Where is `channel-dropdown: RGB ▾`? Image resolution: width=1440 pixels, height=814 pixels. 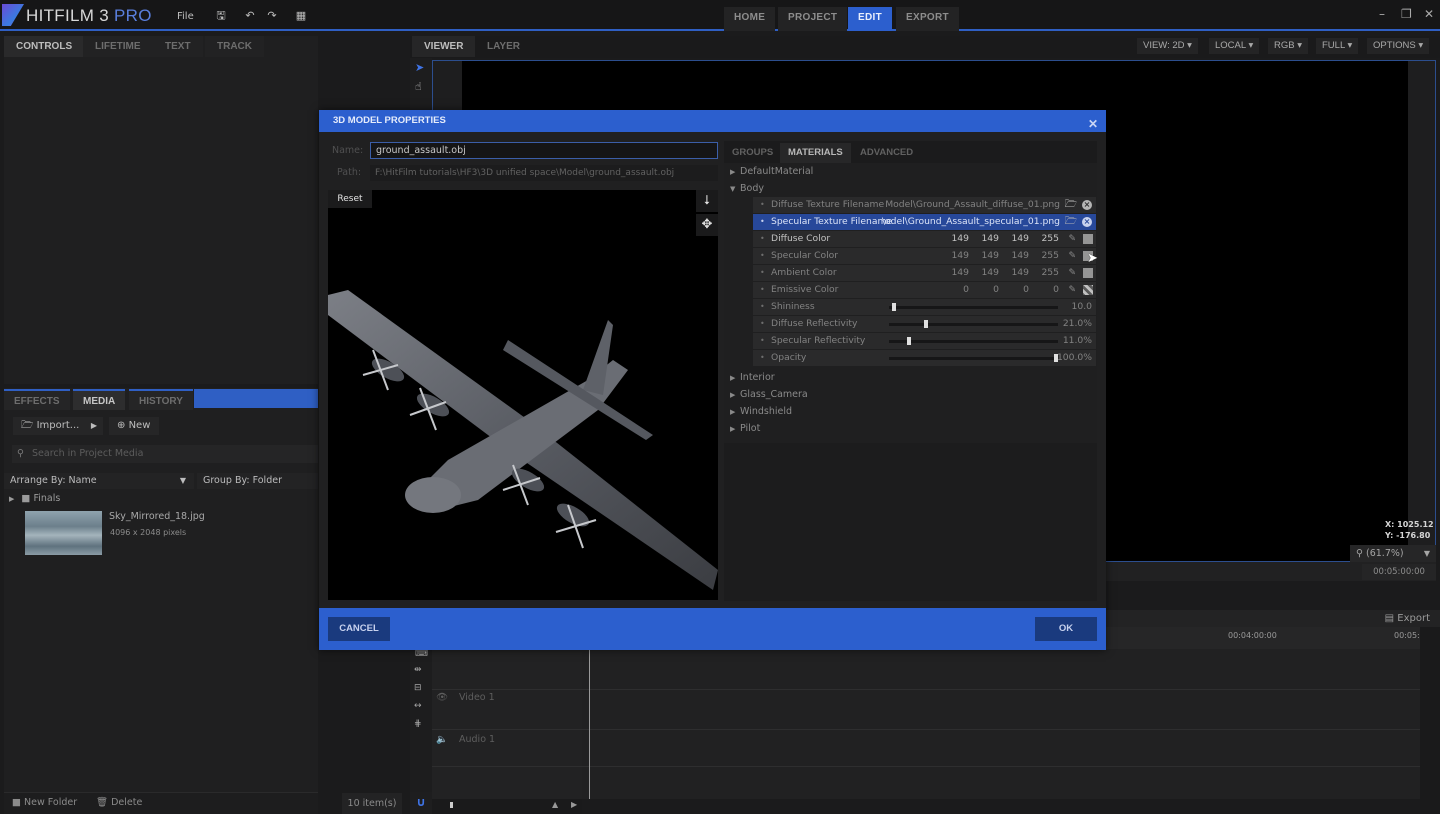
channel-dropdown: RGB ▾ is located at coordinates (1288, 46).